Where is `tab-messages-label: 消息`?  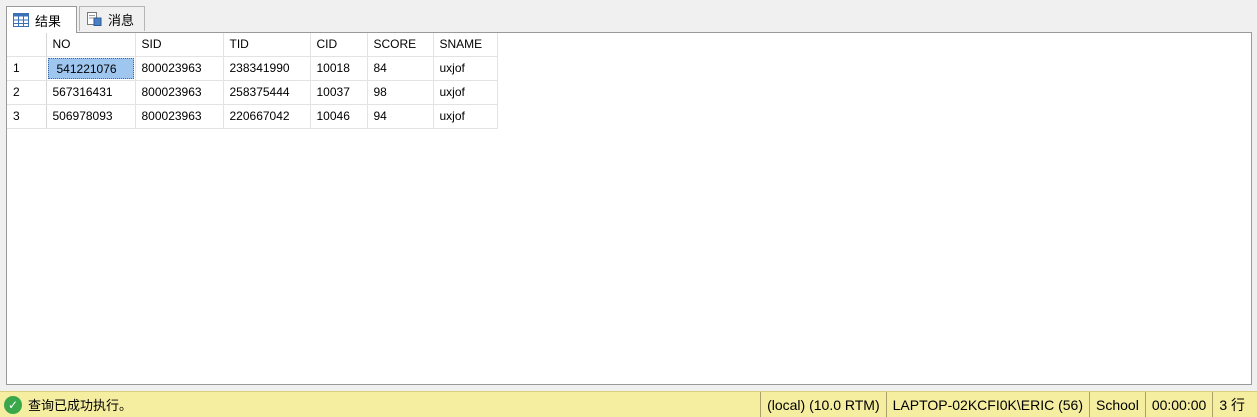 tab-messages-label: 消息 is located at coordinates (121, 21).